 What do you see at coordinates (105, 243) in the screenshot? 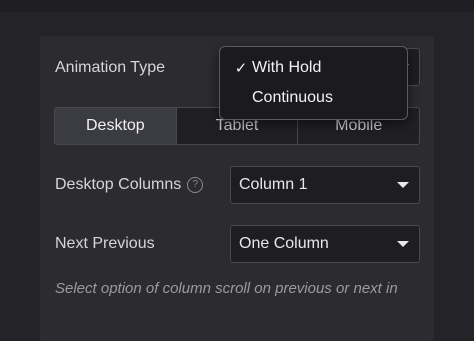
I see `next-previous-label: Next Previous` at bounding box center [105, 243].